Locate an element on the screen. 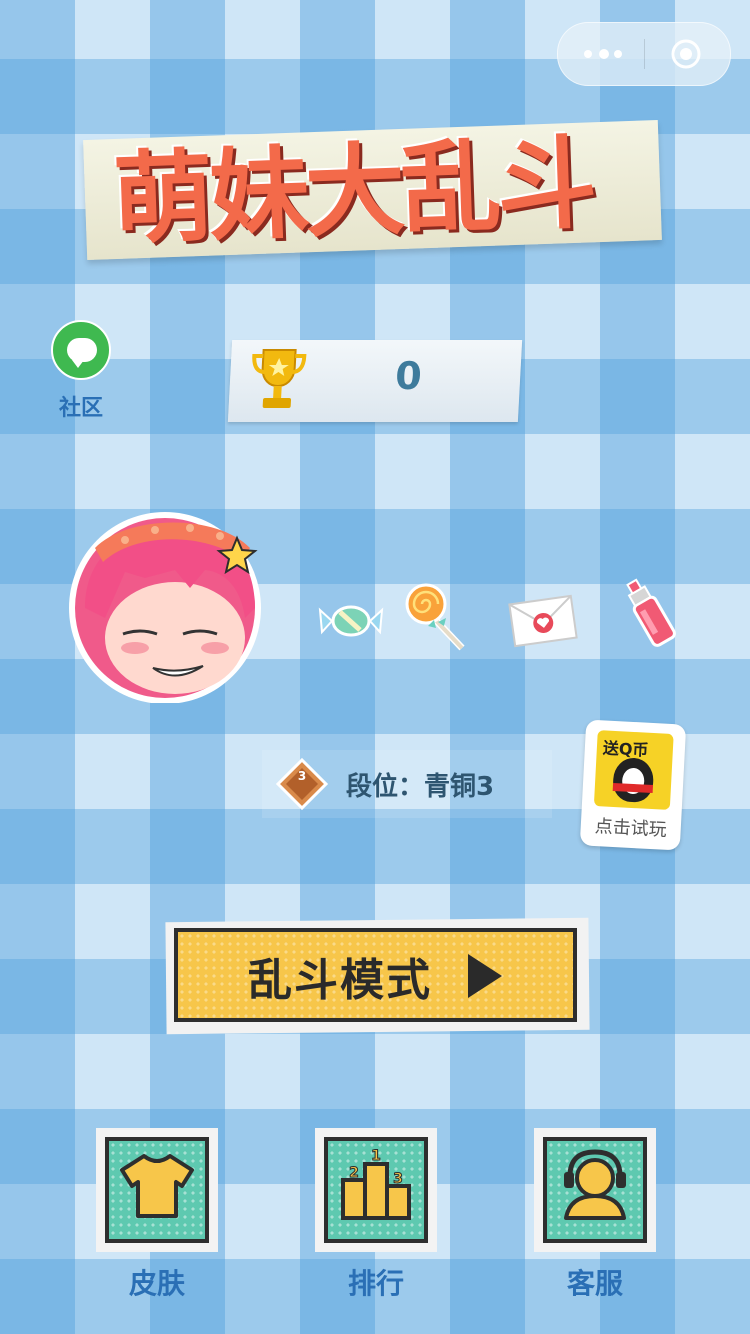 This screenshot has height=1334, width=750. rank-panel: 3 段位：青铜3 is located at coordinates (407, 784).